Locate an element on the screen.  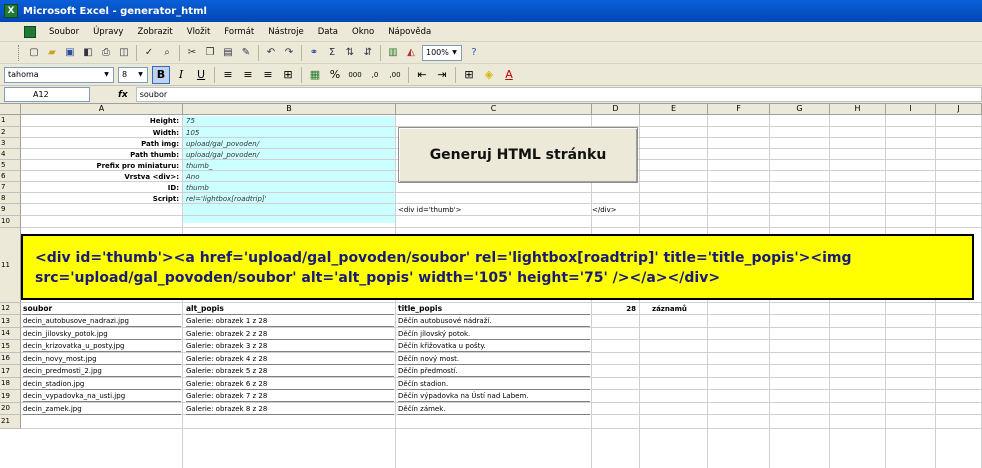
new-icon: ▢ is located at coordinates (34, 53).